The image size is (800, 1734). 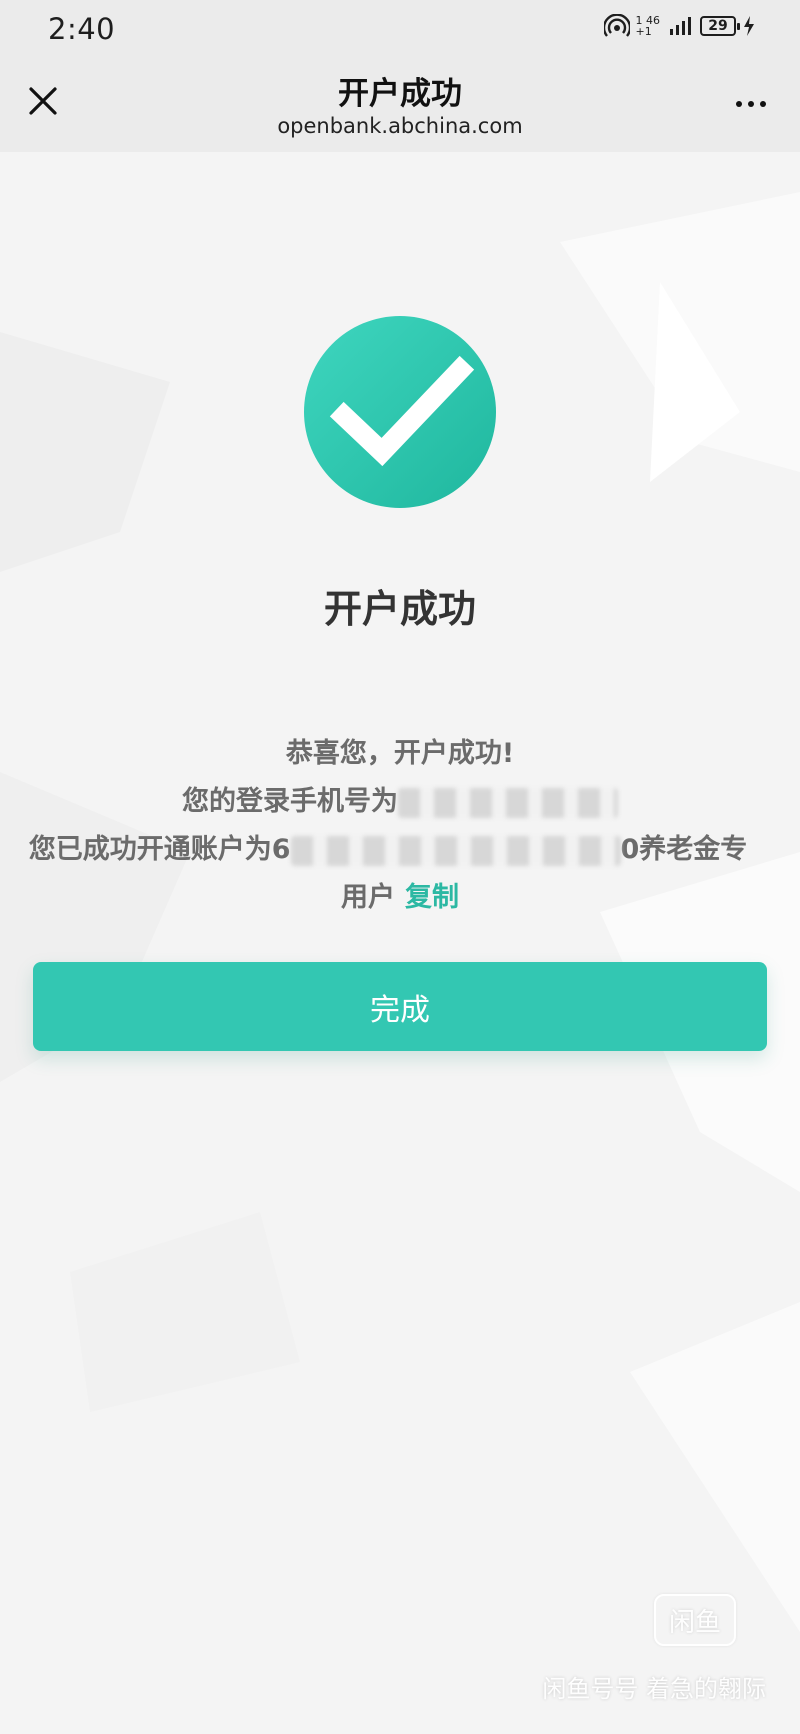 I want to click on signal-icon, so click(x=680, y=26).